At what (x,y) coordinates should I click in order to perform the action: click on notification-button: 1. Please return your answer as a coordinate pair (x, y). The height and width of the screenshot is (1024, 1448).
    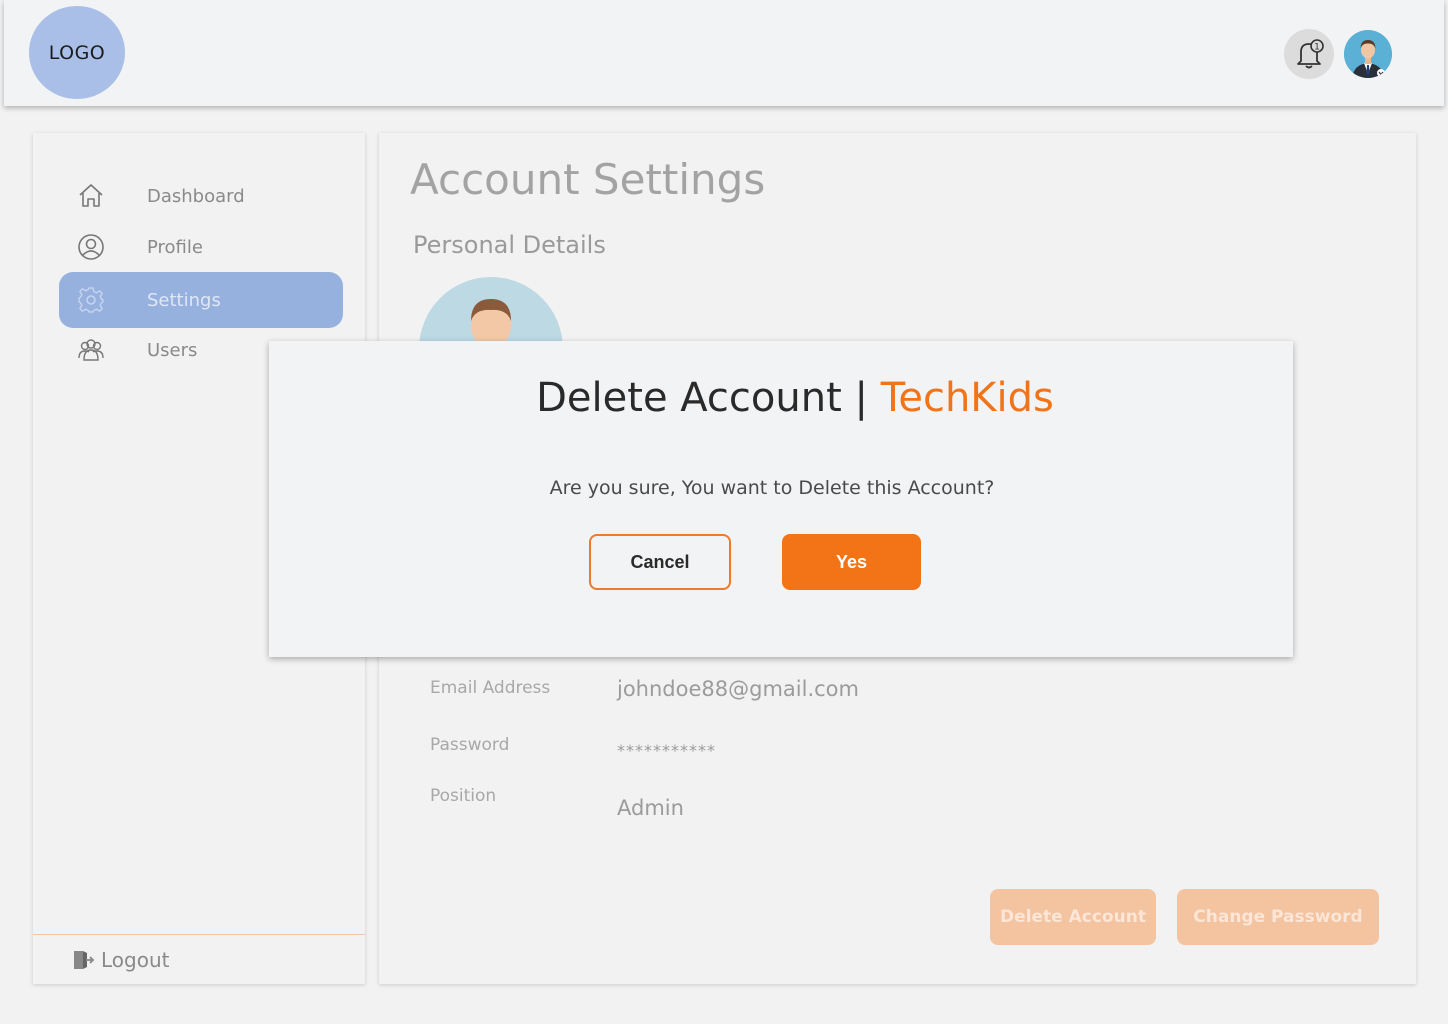
    Looking at the image, I should click on (1309, 54).